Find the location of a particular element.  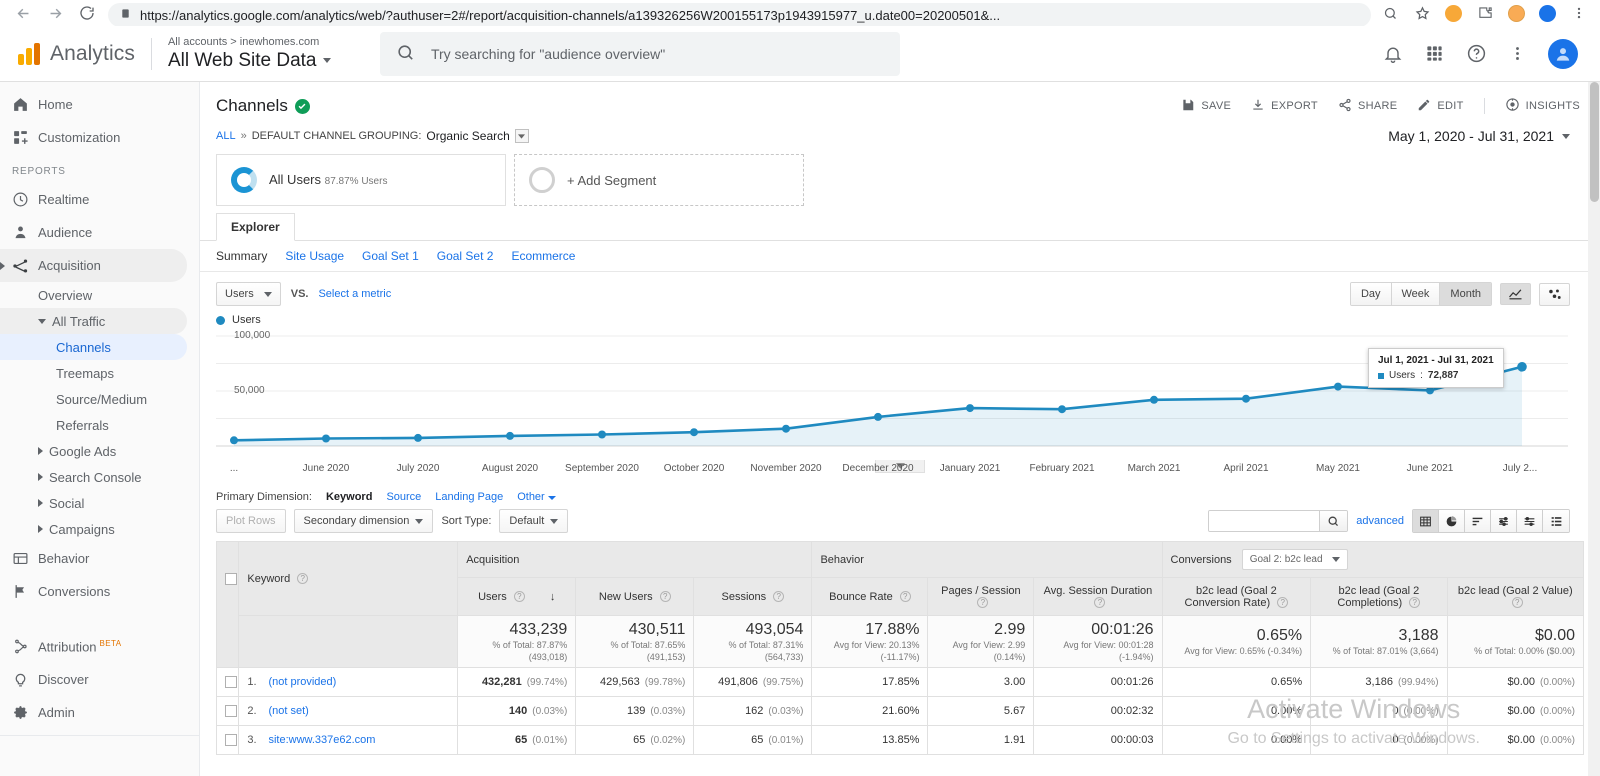

scrollbar-thumb is located at coordinates (1594, 142).